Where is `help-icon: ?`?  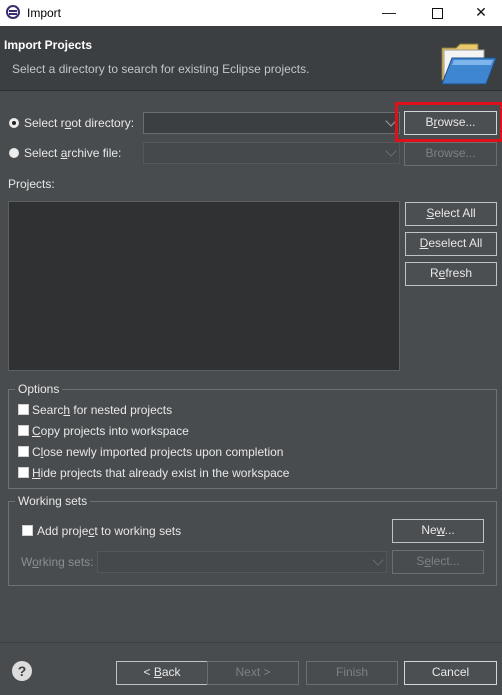
help-icon: ? is located at coordinates (22, 671).